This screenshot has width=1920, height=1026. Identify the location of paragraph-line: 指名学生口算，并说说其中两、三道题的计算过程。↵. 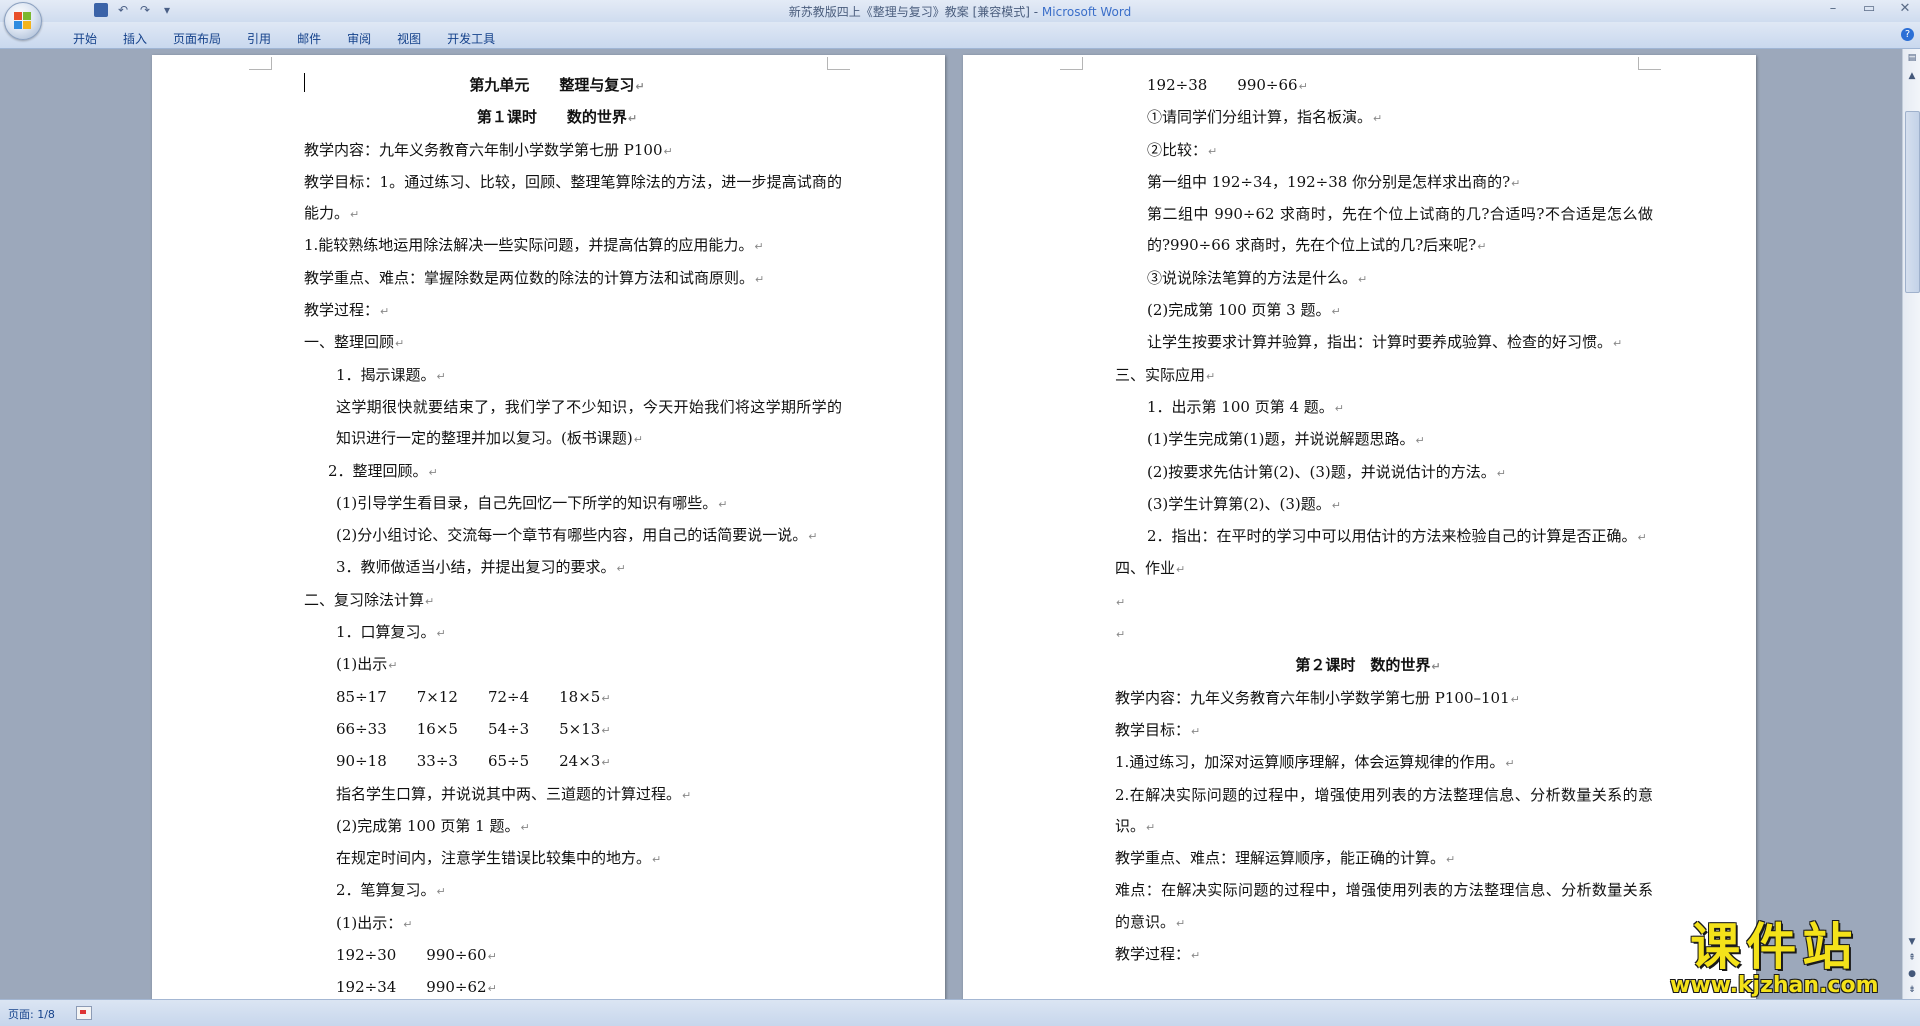
(557, 795).